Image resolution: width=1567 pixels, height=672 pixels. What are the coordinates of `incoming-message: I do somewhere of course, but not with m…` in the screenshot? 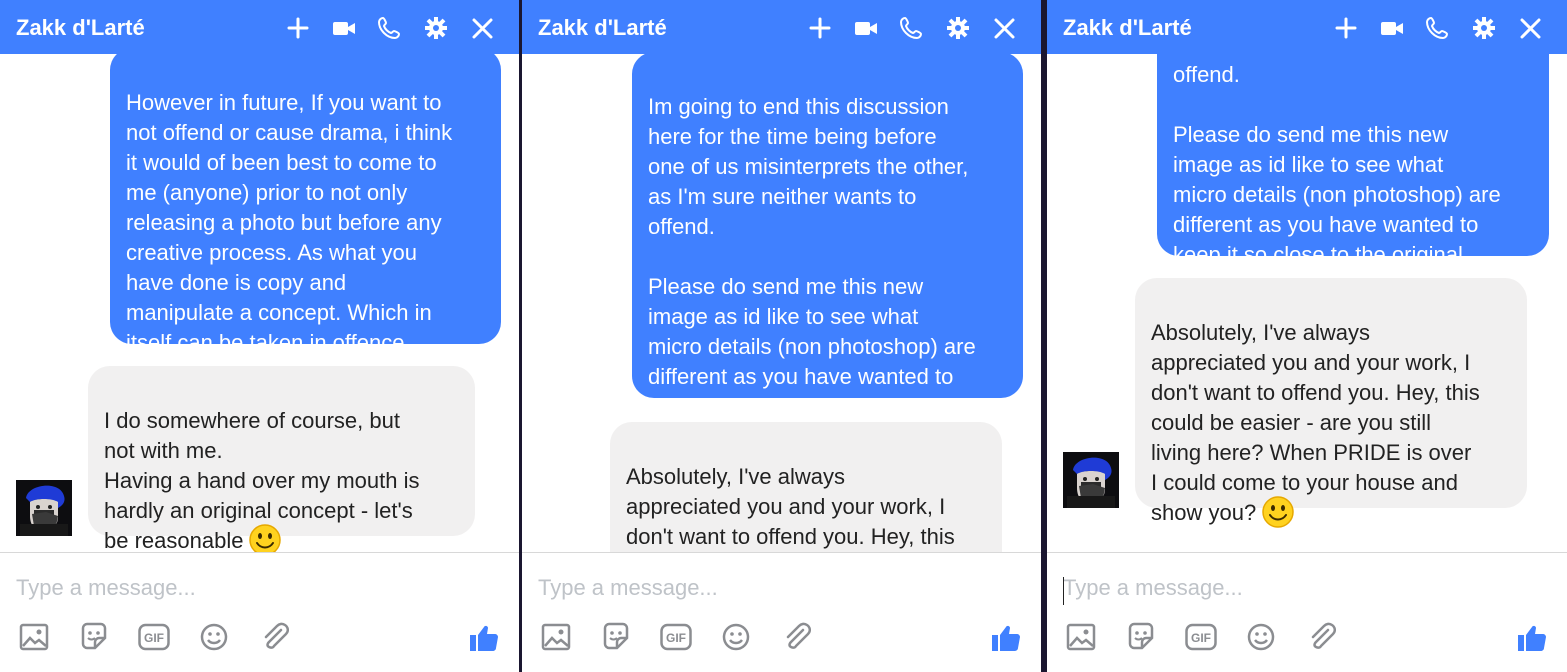 It's located at (281, 459).